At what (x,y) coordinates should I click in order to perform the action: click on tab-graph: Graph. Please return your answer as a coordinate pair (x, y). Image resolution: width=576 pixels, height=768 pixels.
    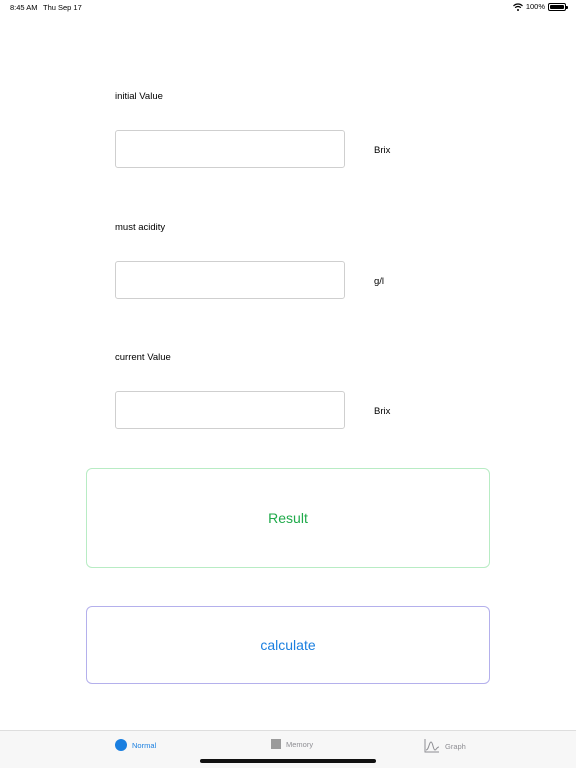
    Looking at the image, I should click on (445, 746).